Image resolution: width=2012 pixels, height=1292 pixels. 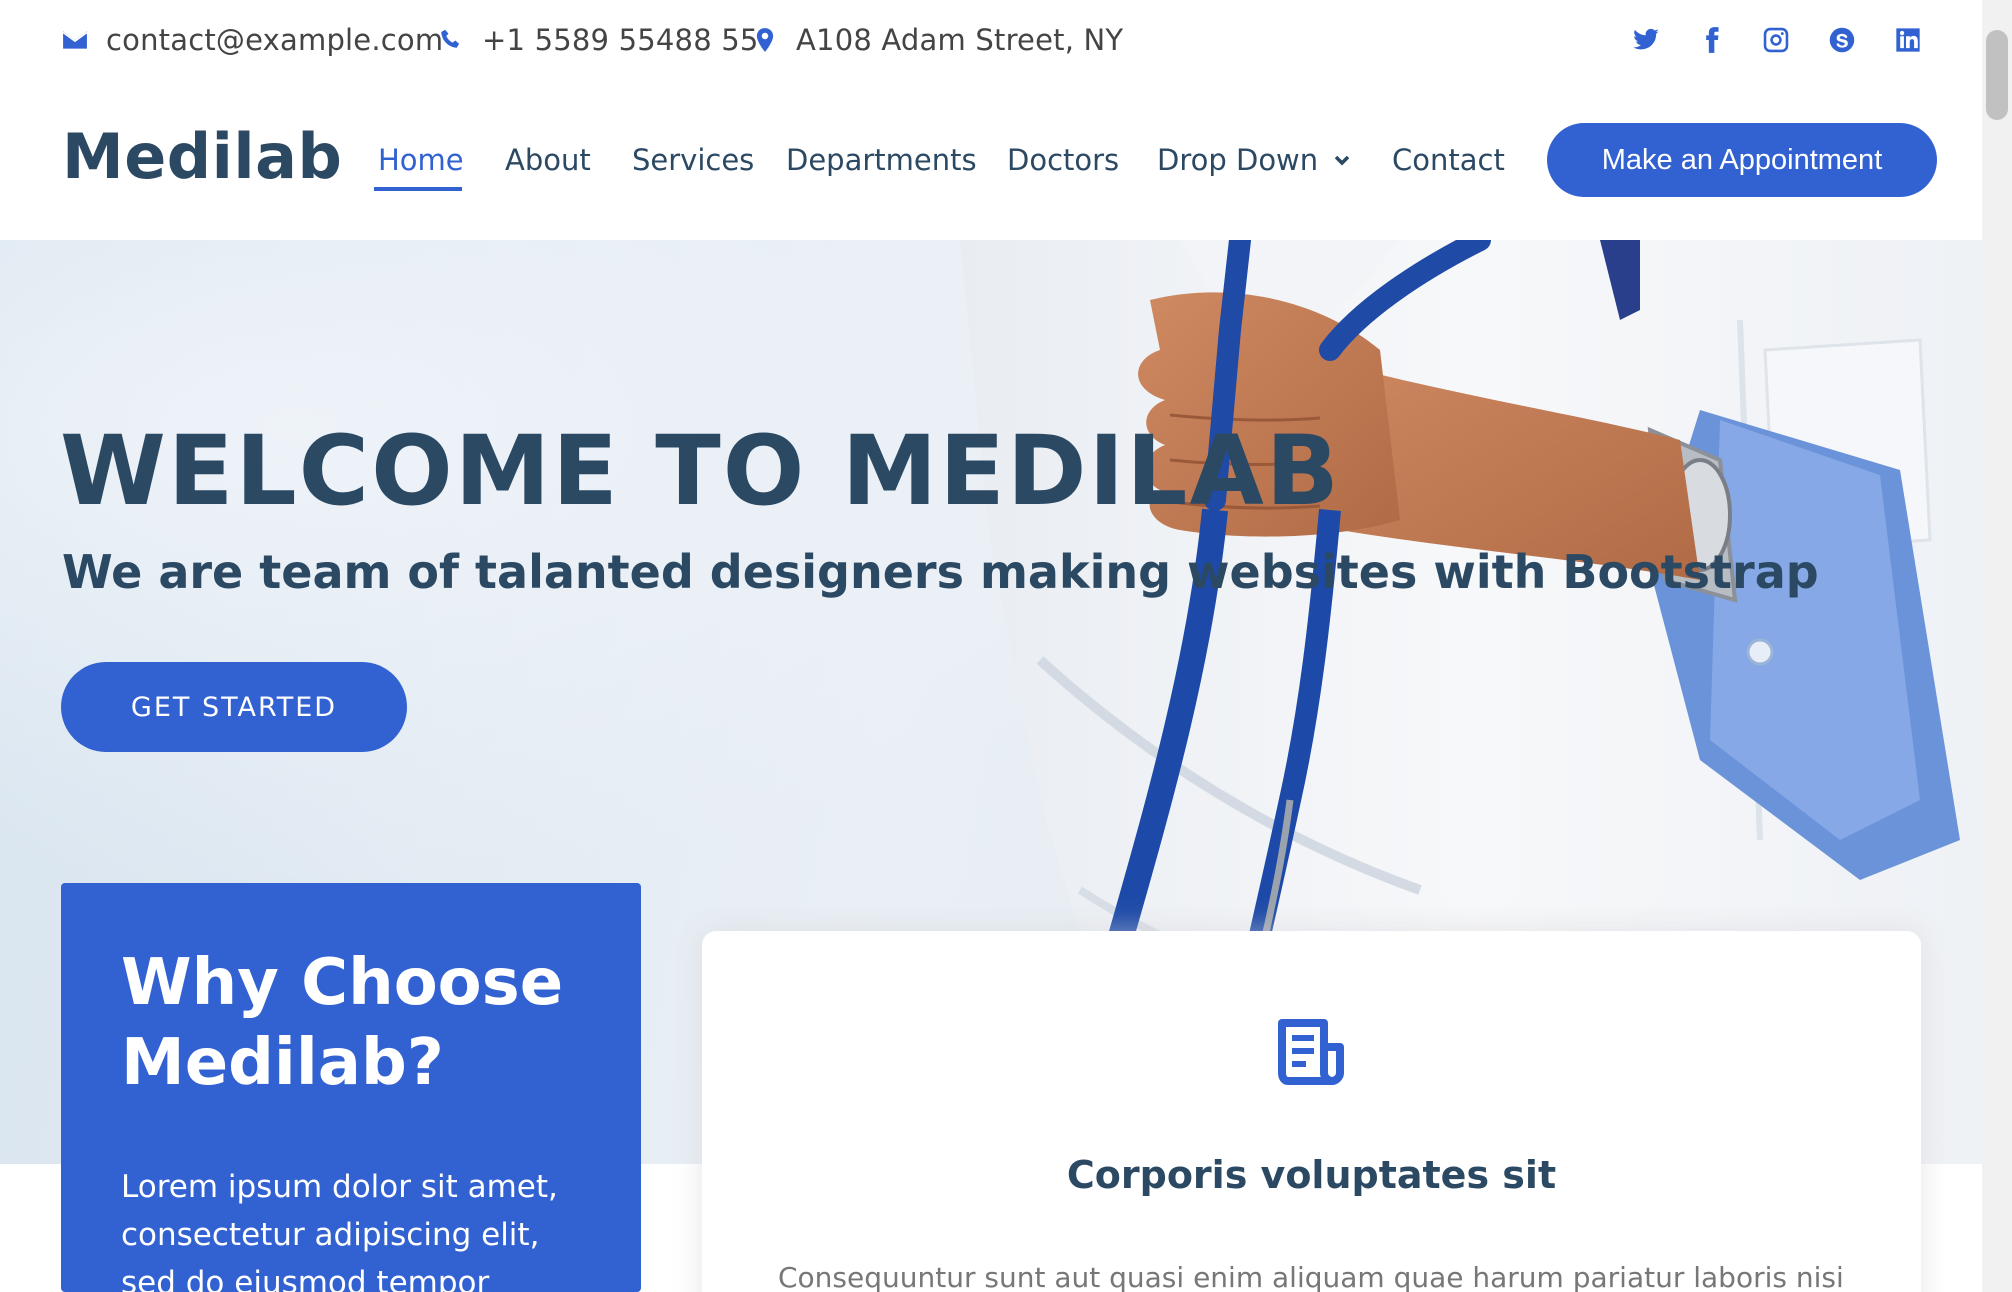 I want to click on receipt-icon, so click(x=1311, y=1052).